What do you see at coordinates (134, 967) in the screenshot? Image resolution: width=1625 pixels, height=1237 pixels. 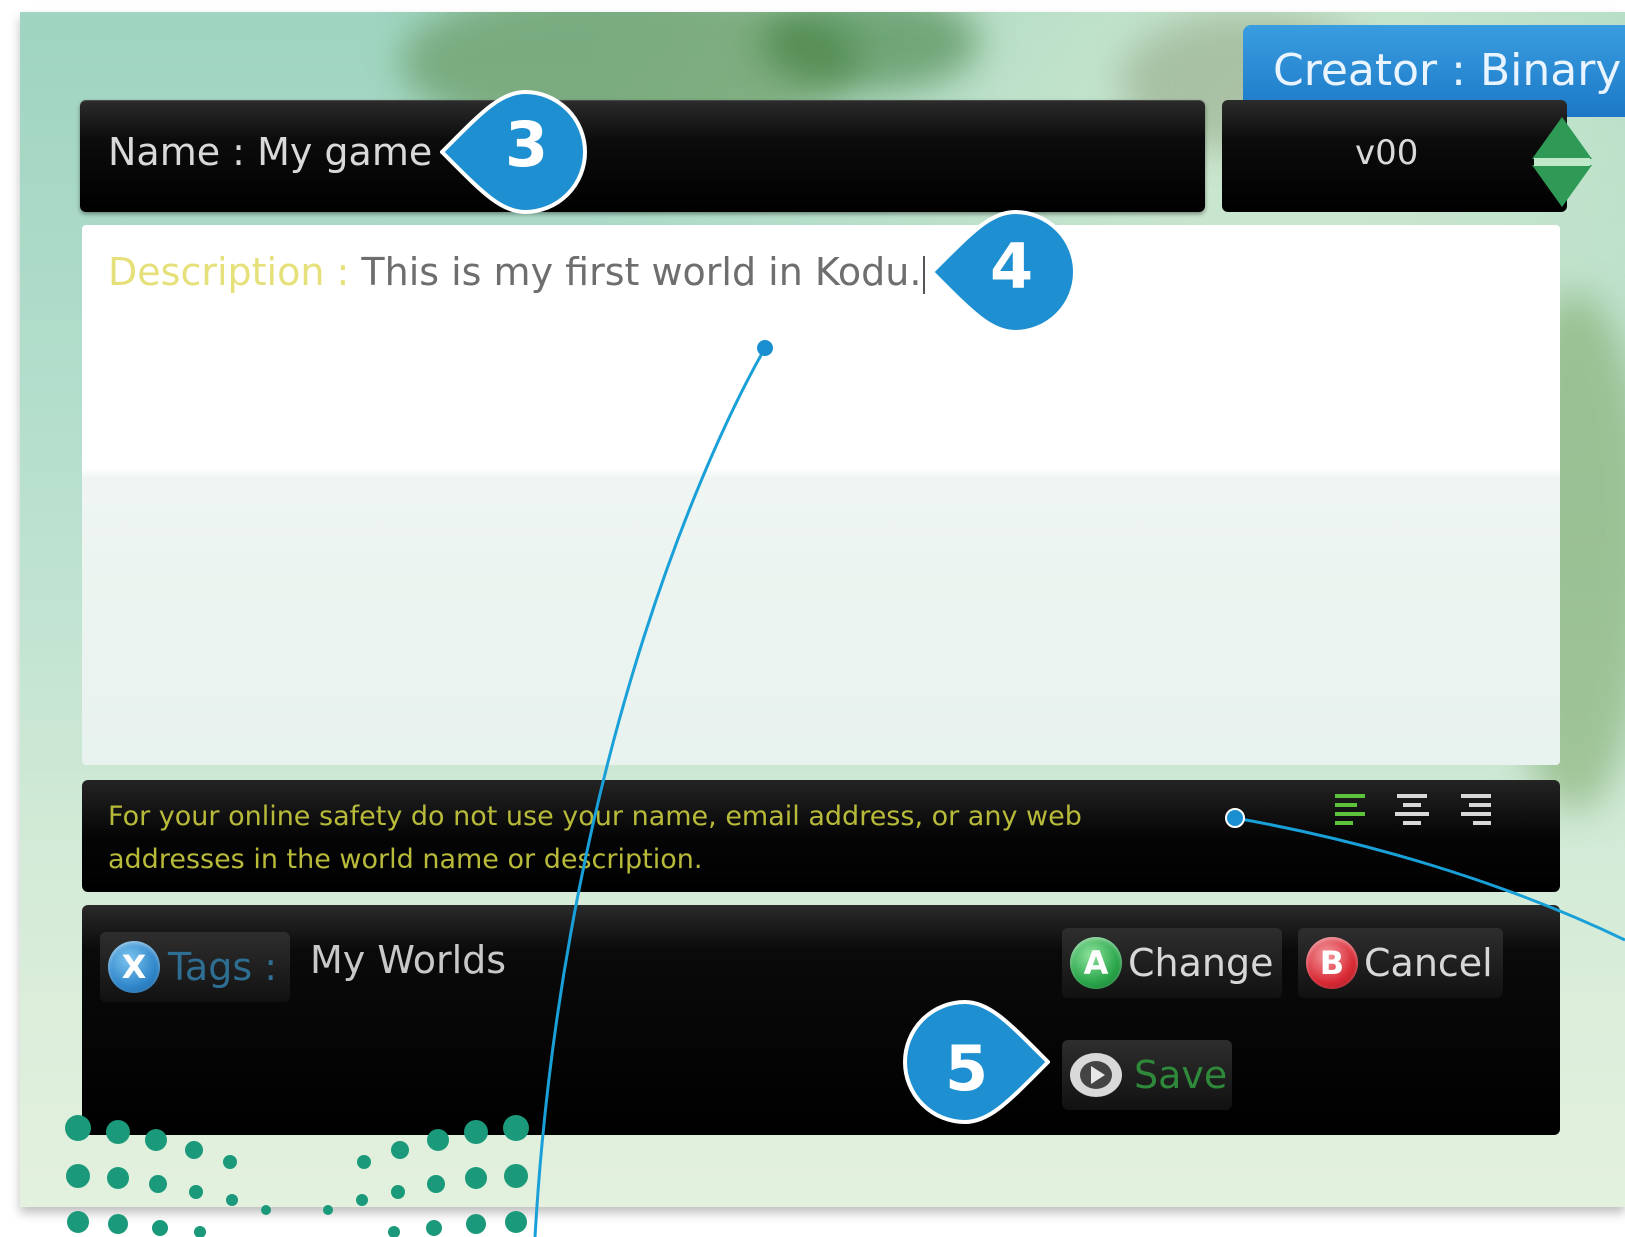 I see `x-button-icon: X` at bounding box center [134, 967].